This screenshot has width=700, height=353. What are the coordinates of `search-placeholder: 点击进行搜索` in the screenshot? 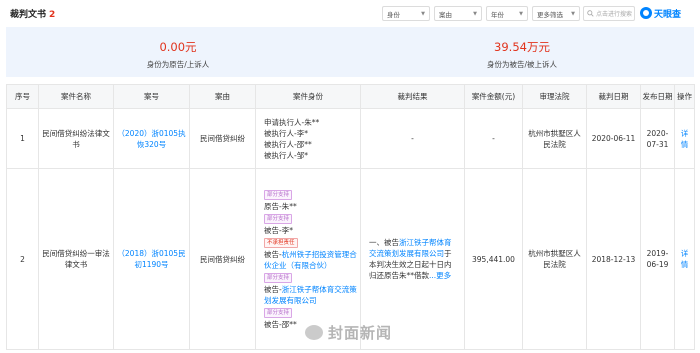 It's located at (614, 14).